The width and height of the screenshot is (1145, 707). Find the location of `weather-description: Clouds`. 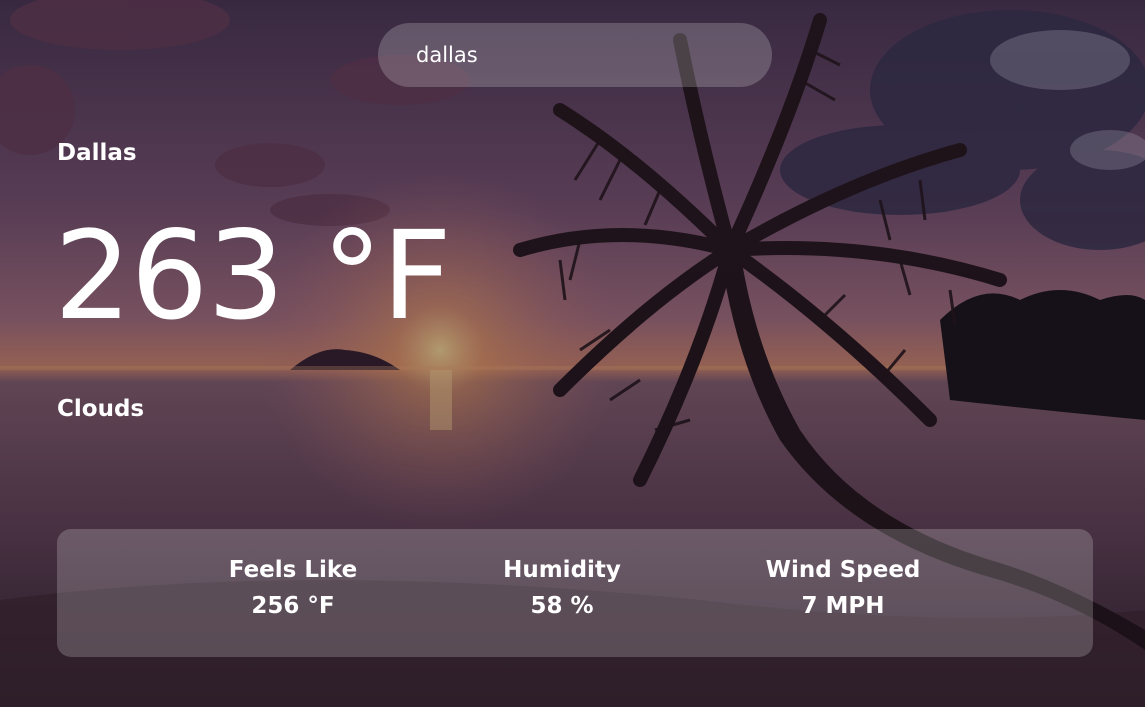

weather-description: Clouds is located at coordinates (101, 409).